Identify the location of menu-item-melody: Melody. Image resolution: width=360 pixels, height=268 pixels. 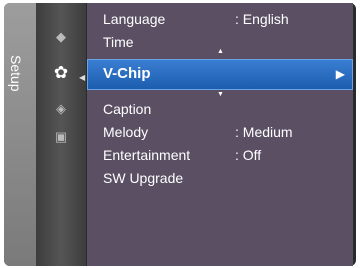
(125, 132).